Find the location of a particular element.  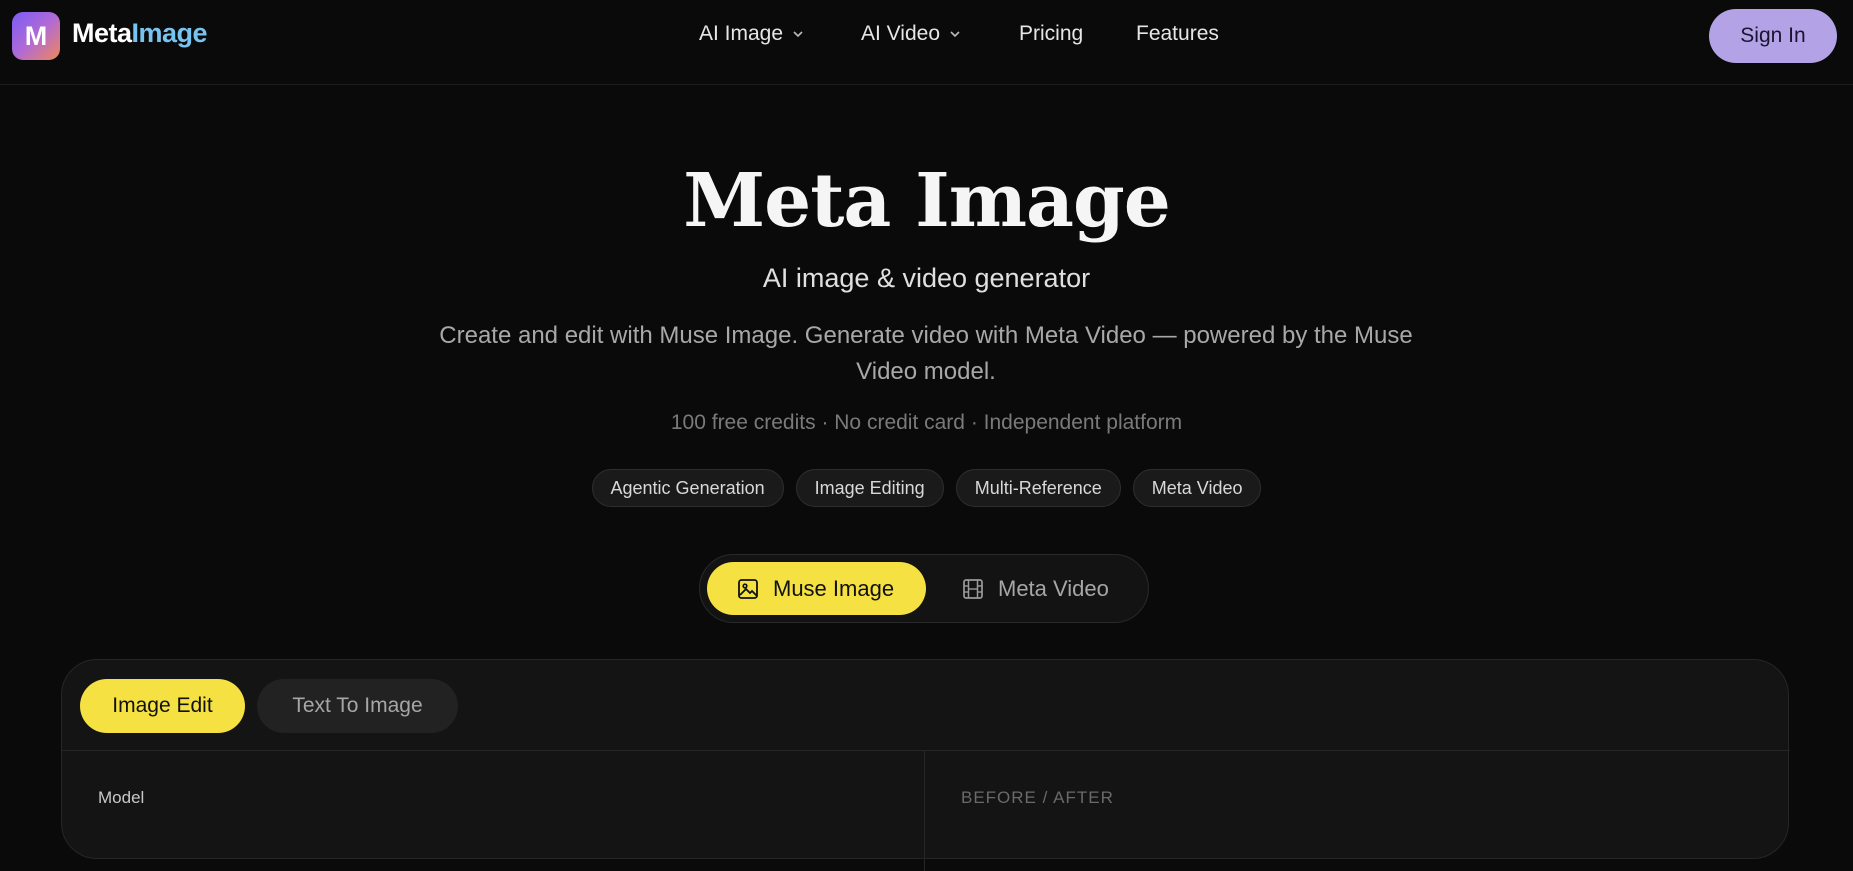

sign-in-button: Sign In is located at coordinates (1773, 36).